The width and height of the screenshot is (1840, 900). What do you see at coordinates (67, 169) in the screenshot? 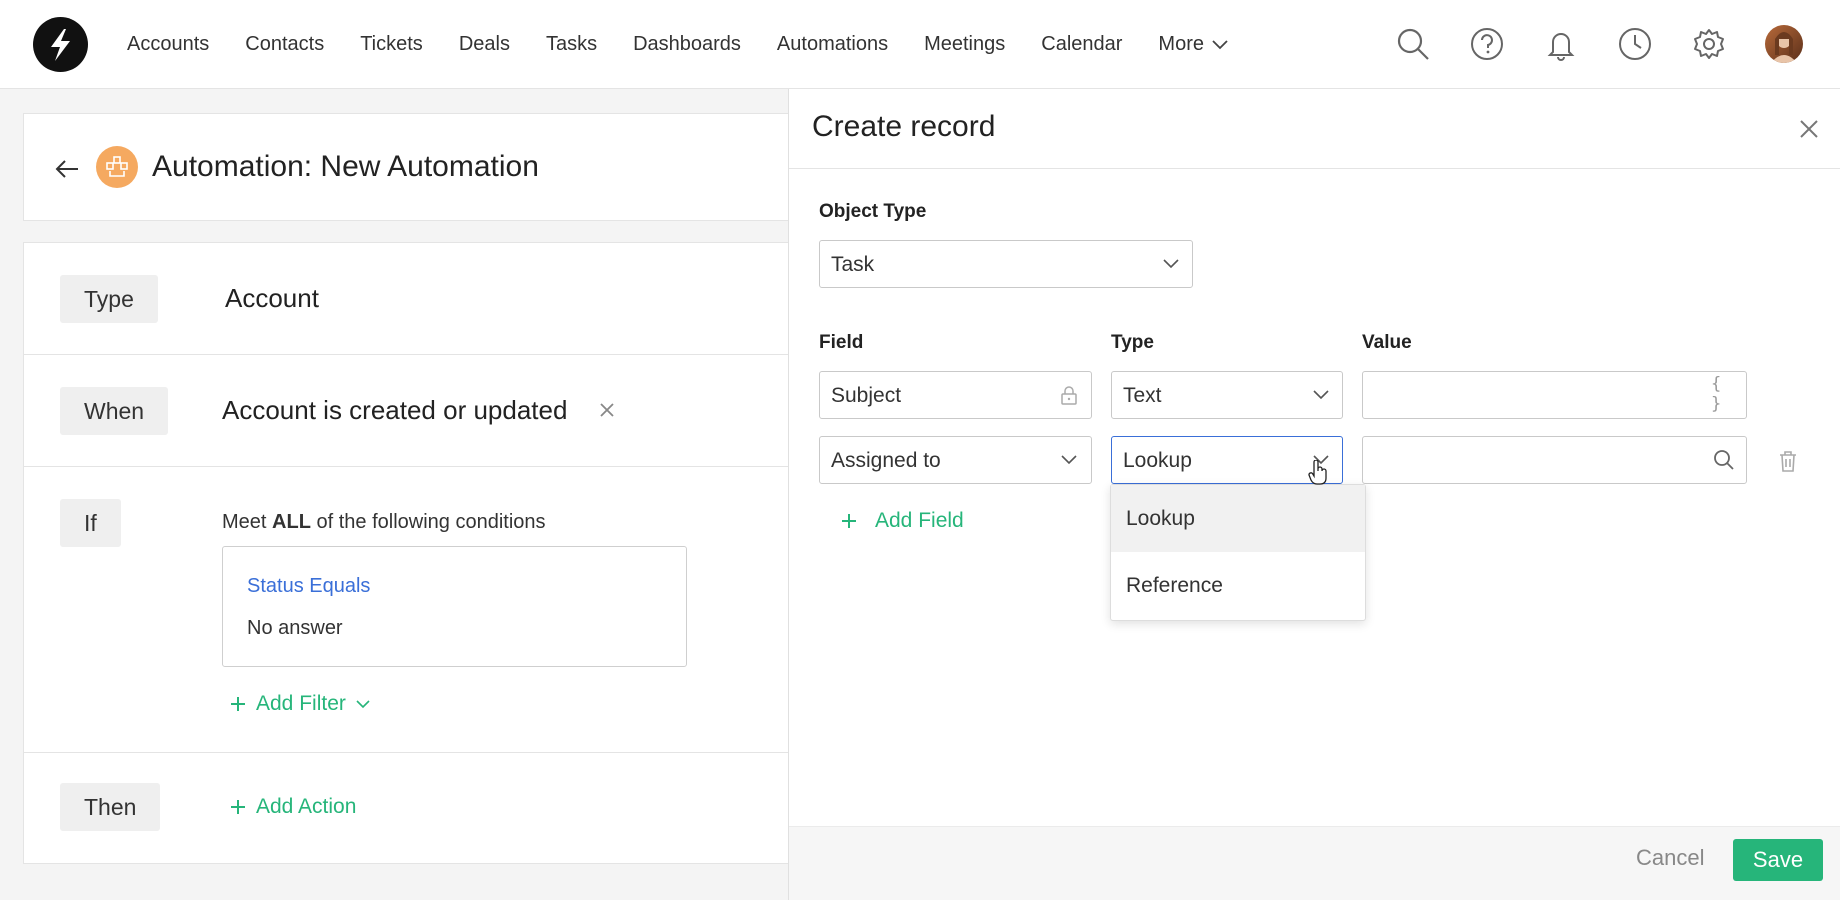
I see `back-arrow-icon` at bounding box center [67, 169].